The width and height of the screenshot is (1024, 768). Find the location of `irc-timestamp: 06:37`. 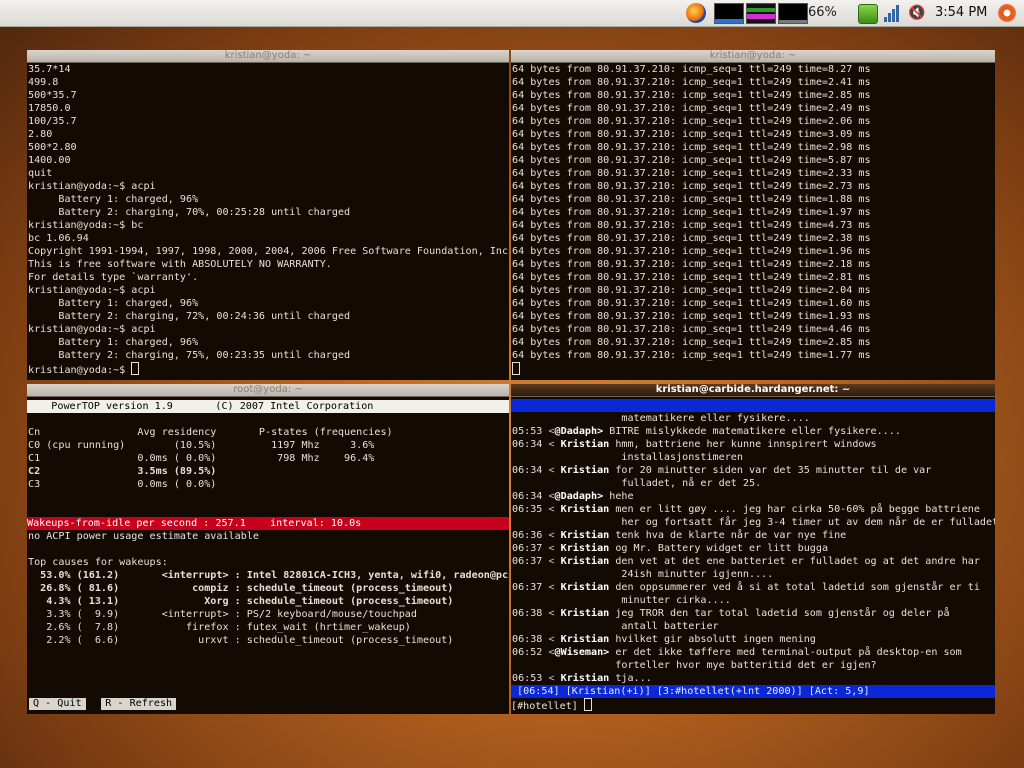

irc-timestamp: 06:37 is located at coordinates (527, 587).